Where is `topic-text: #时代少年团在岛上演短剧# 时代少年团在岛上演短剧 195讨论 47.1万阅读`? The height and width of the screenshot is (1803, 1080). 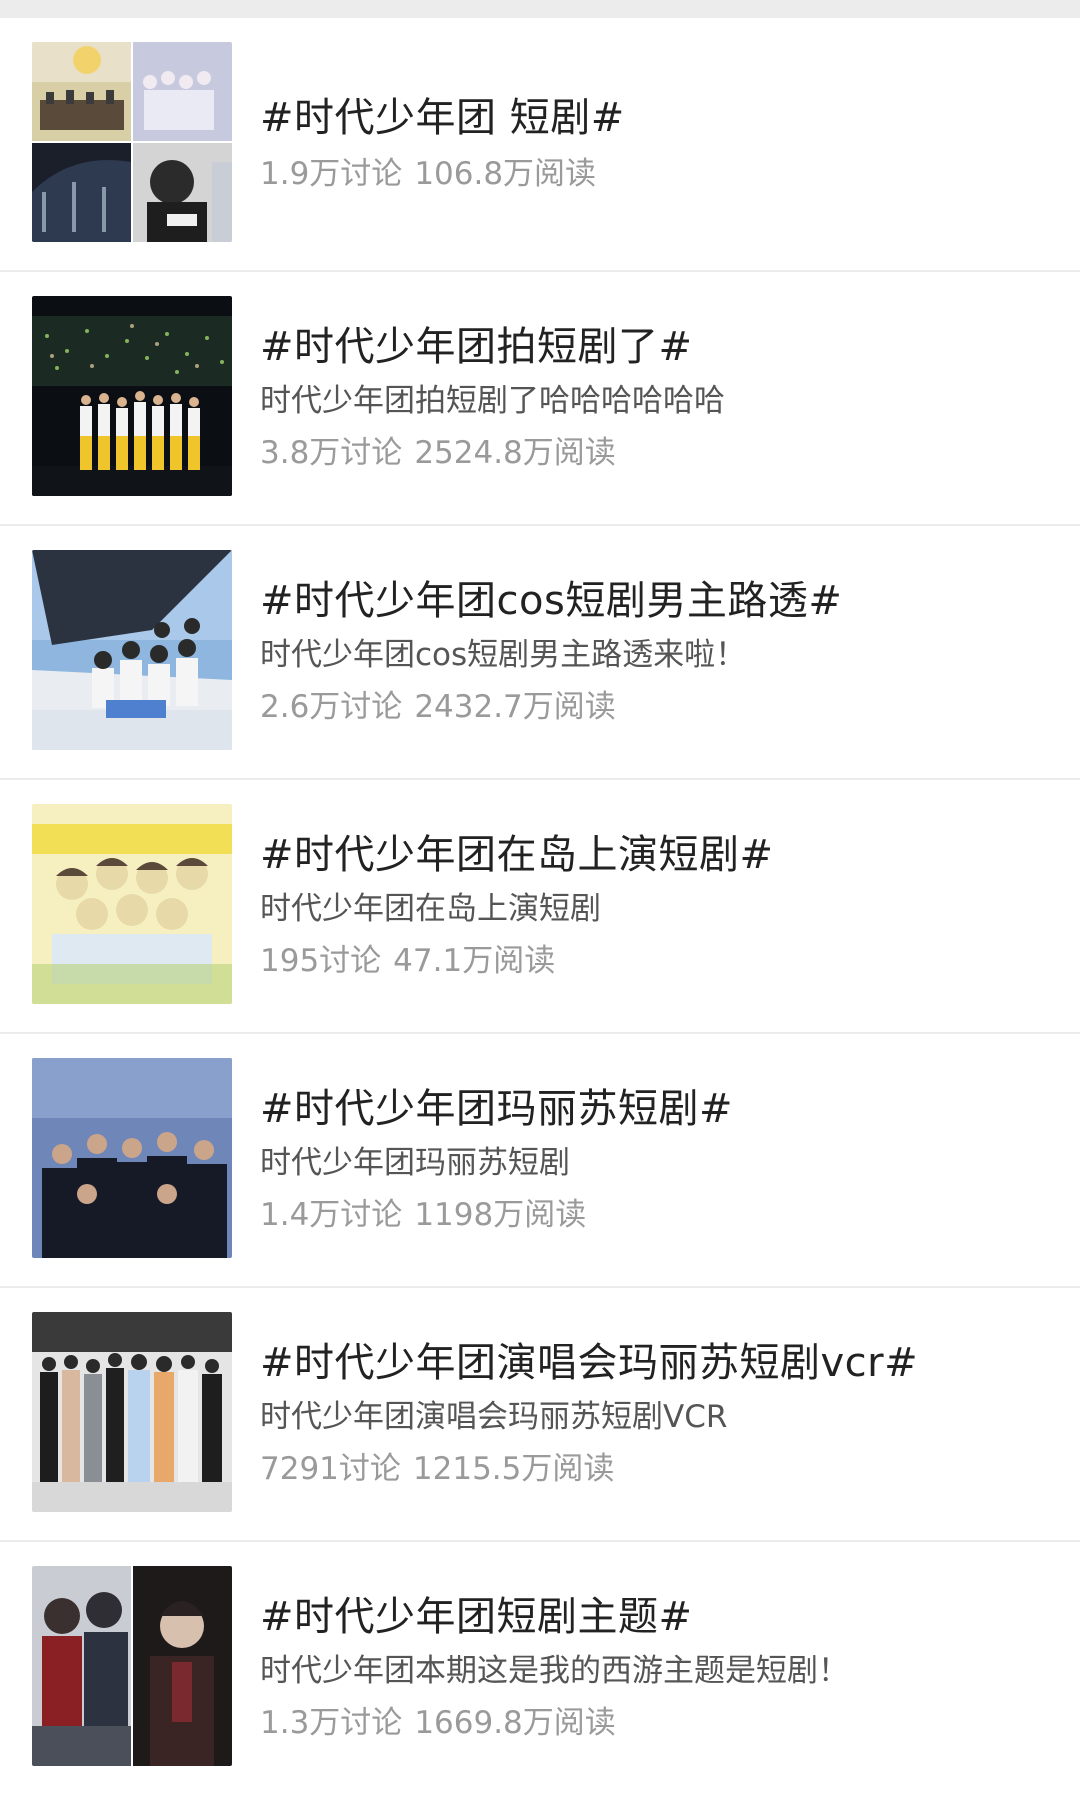
topic-text: #时代少年团在岛上演短剧# 时代少年团在岛上演短剧 195讨论 47.1万阅读 is located at coordinates (660, 906).